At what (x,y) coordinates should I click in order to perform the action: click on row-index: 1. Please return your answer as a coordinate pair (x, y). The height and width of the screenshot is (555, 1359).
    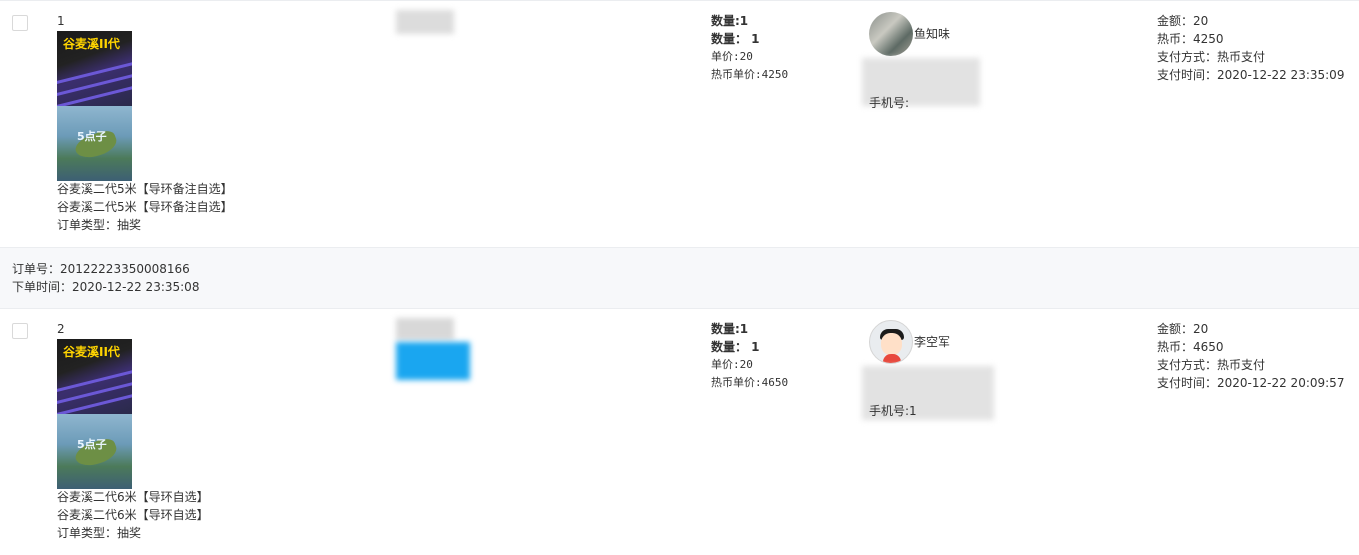
    Looking at the image, I should click on (61, 21).